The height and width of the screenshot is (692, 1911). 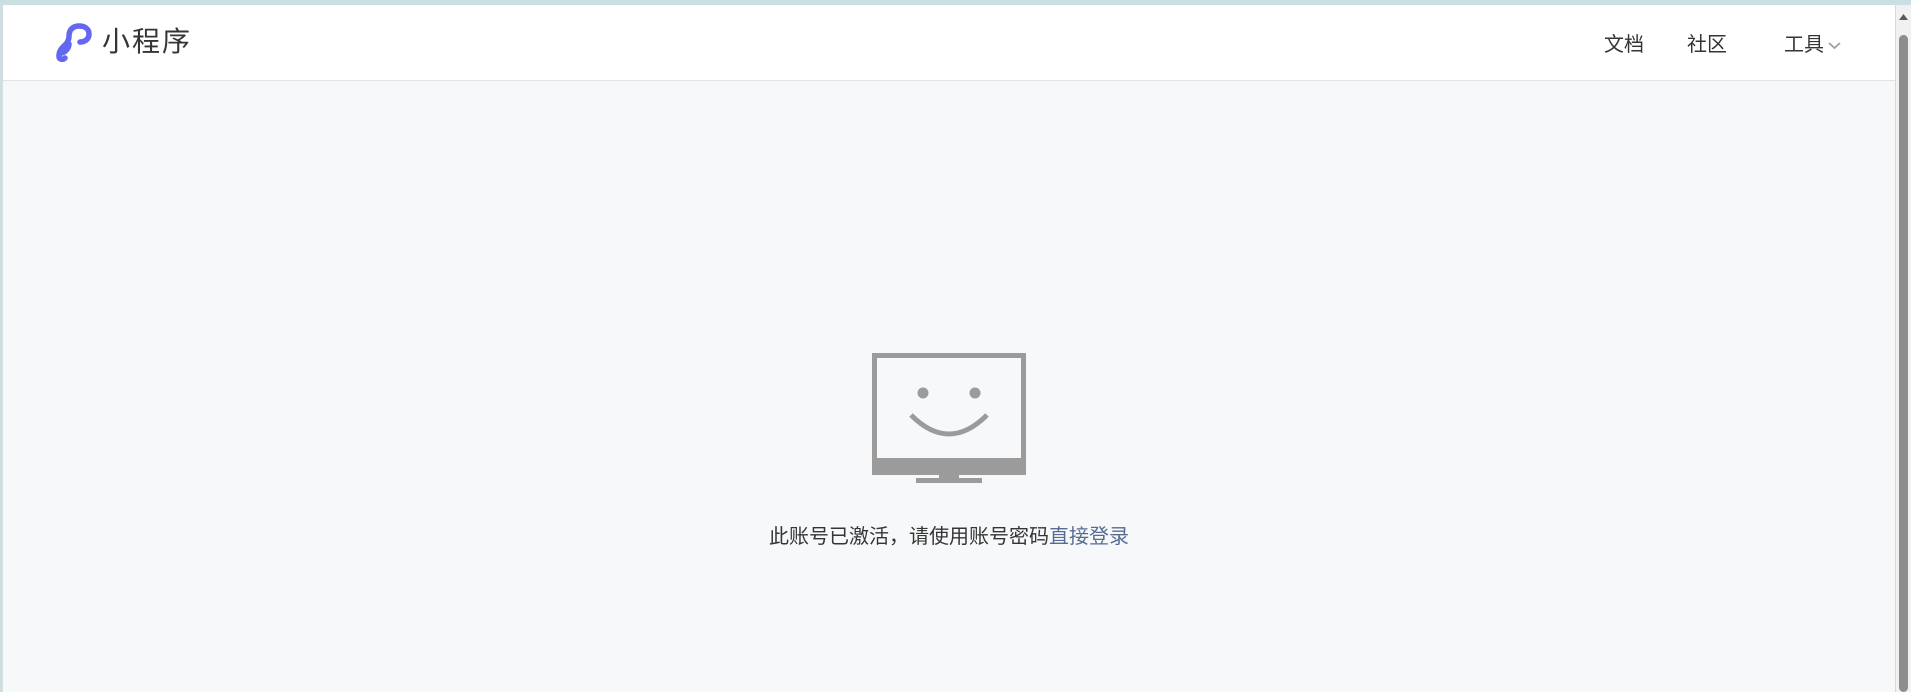 I want to click on miniprogram-logo-icon, so click(x=74, y=42).